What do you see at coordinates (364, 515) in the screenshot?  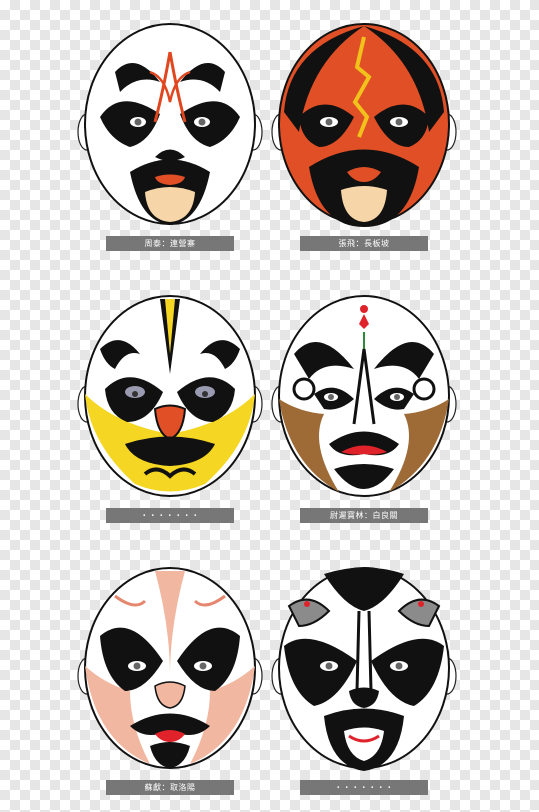 I see `mask-caption: 尉遲寶林：白良關` at bounding box center [364, 515].